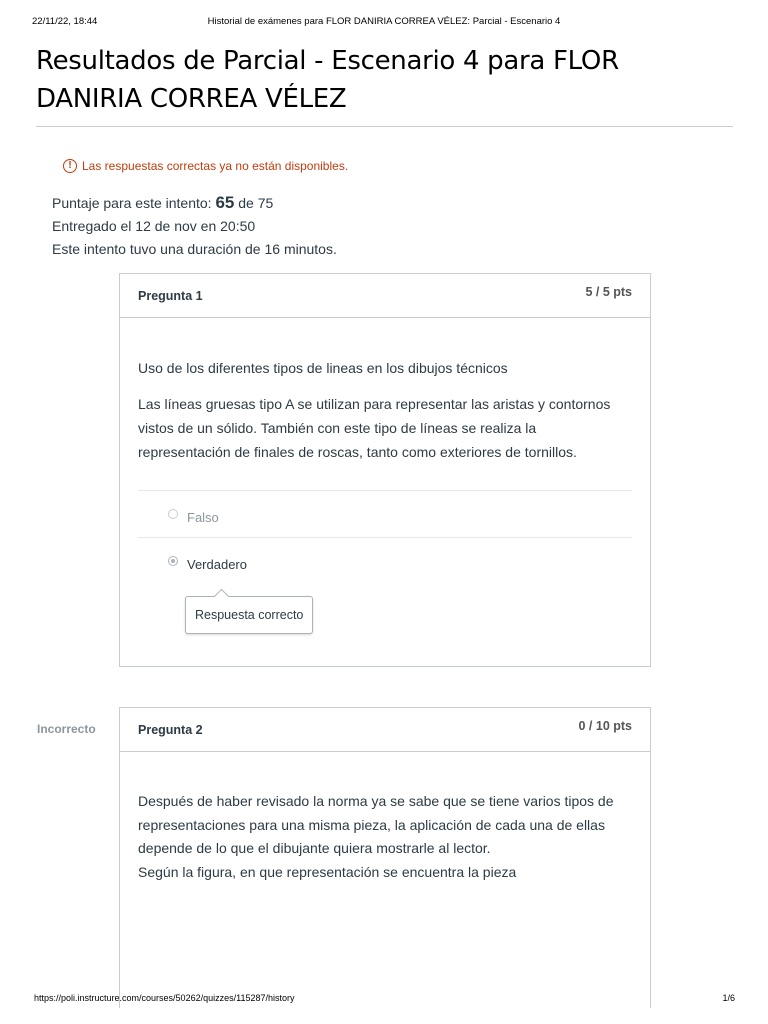  Describe the element at coordinates (217, 564) in the screenshot. I see `answer-label: Verdadero` at that location.